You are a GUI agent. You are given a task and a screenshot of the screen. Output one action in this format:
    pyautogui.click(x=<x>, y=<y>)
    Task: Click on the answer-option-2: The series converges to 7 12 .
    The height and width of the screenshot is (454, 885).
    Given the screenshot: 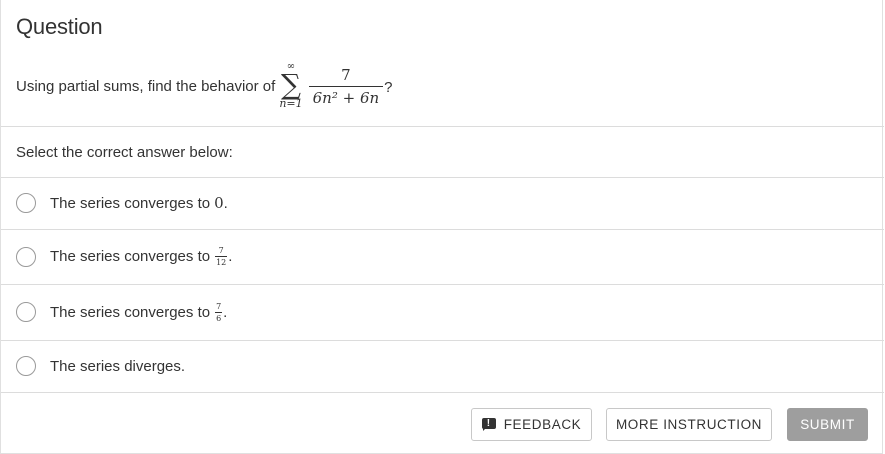 What is the action you would take?
    pyautogui.click(x=442, y=256)
    